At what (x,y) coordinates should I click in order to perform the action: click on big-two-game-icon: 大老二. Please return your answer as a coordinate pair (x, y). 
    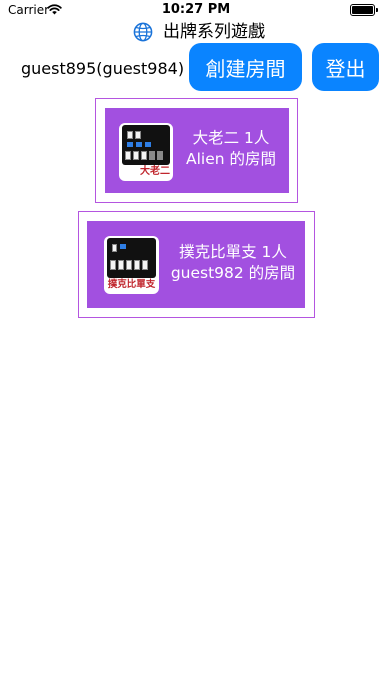
    Looking at the image, I should click on (146, 152).